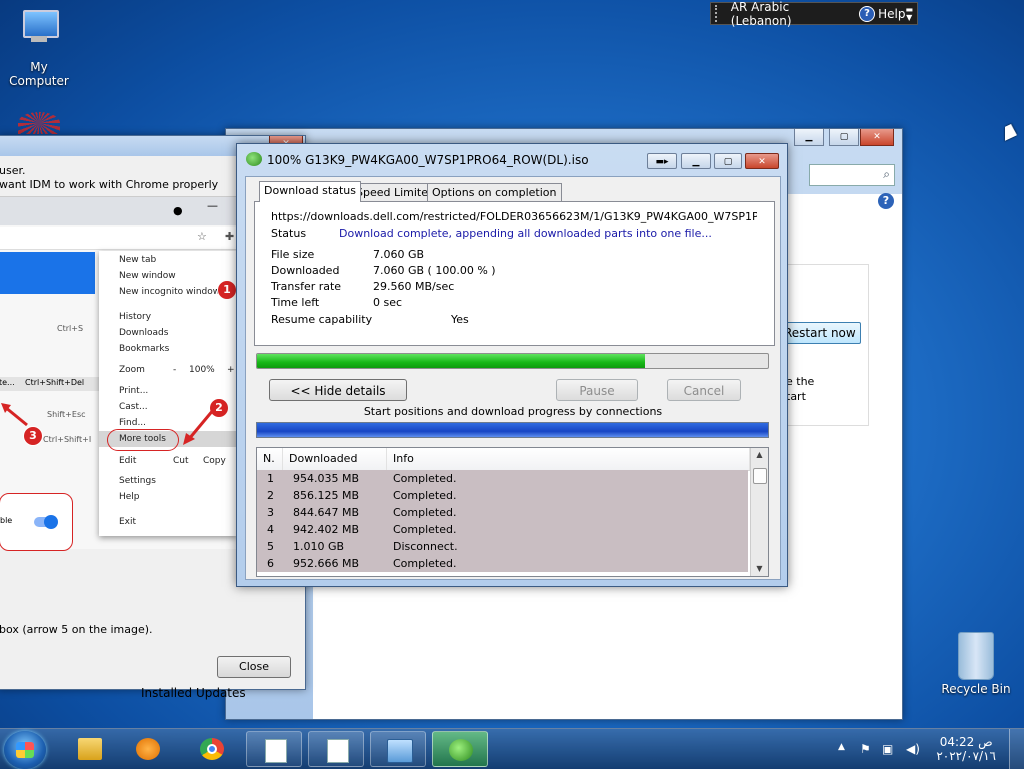 This screenshot has width=1024, height=769. I want to click on table-row: 2 856.125 MB Completed., so click(502, 495).